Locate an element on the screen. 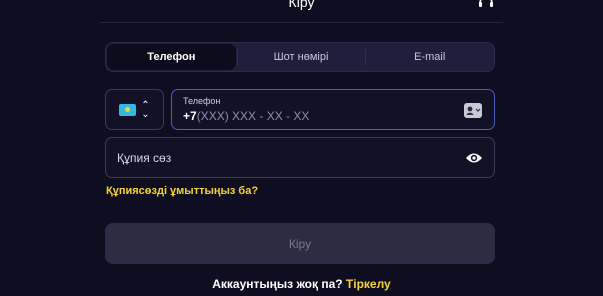 The height and width of the screenshot is (296, 603). page-title: Кіру is located at coordinates (301, 5).